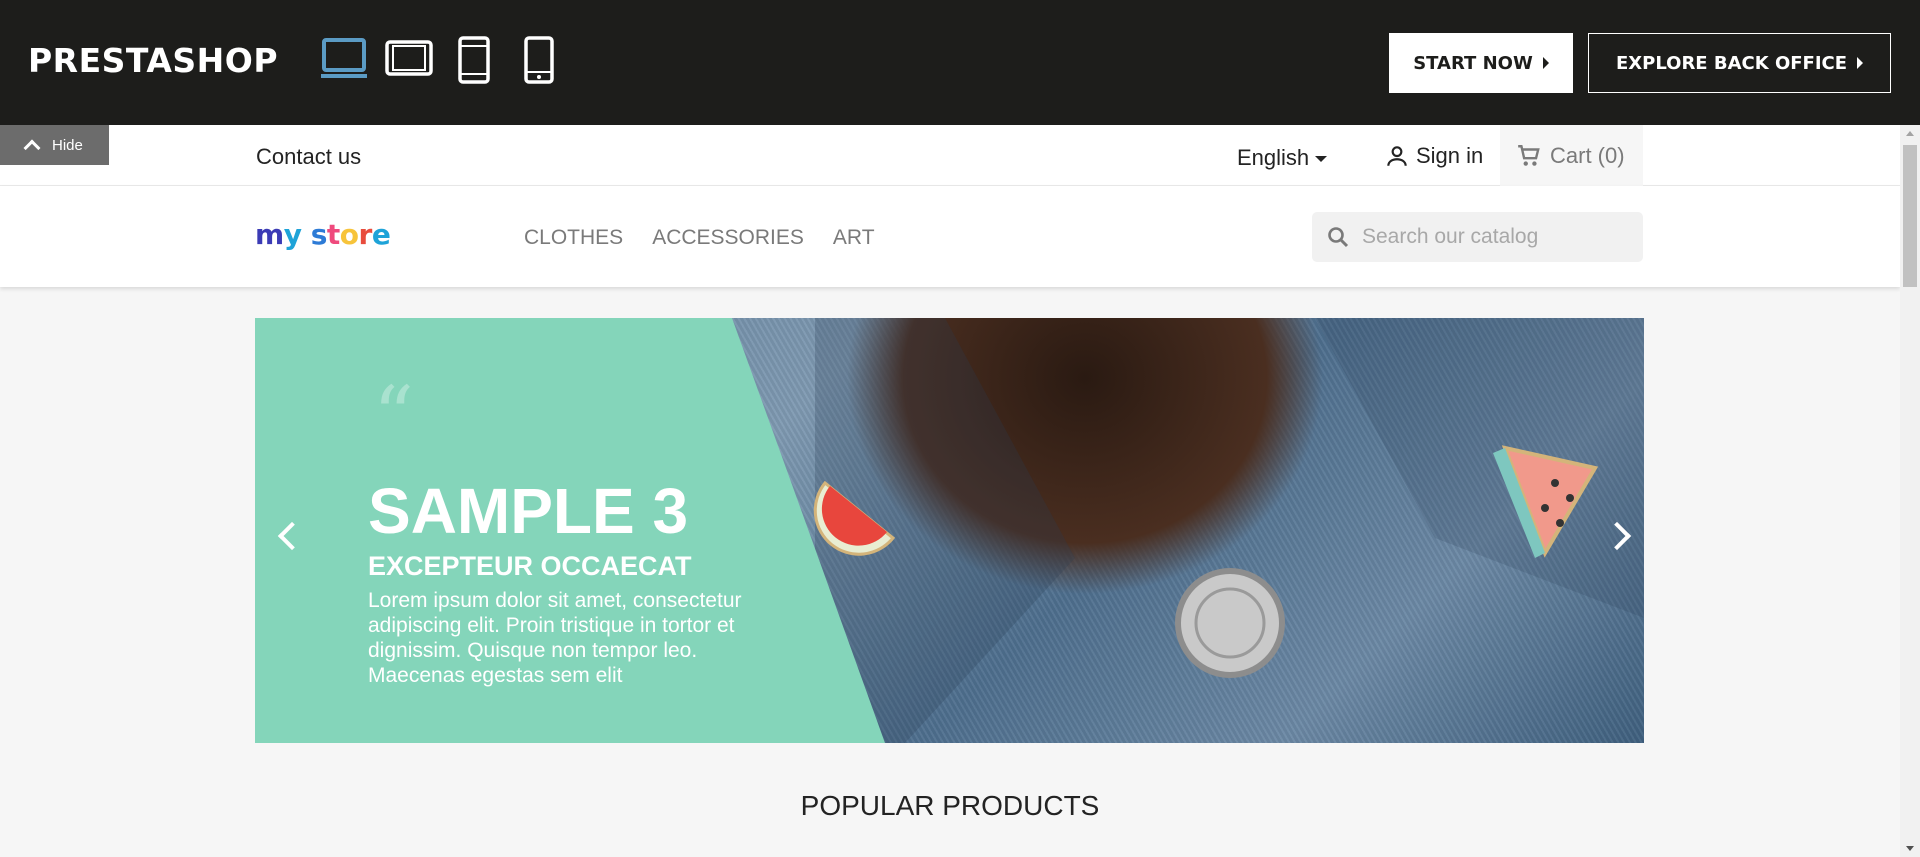  What do you see at coordinates (573, 238) in the screenshot?
I see `menu-item-clothes: CLOTHES` at bounding box center [573, 238].